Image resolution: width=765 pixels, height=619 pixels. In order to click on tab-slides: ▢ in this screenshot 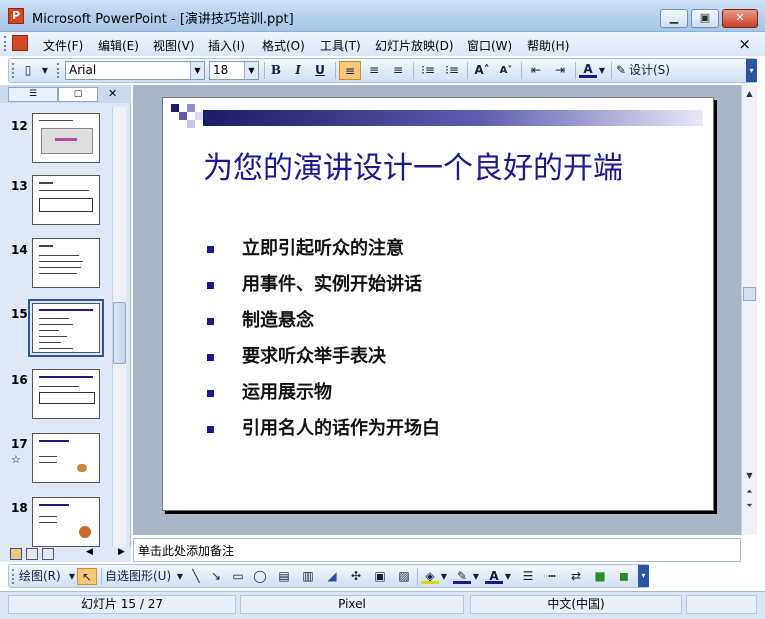, I will do `click(78, 94)`.